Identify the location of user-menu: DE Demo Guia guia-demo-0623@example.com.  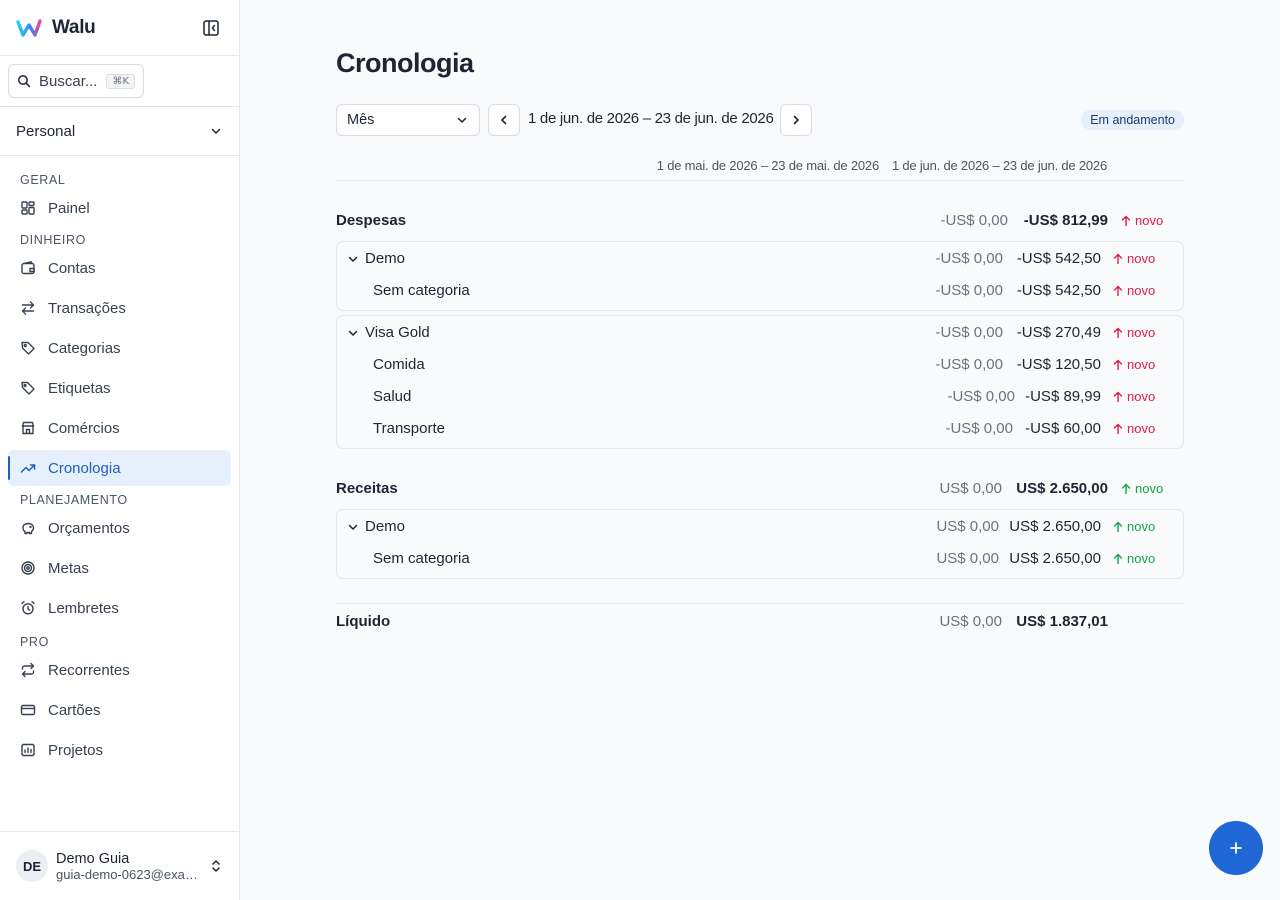
(119, 865).